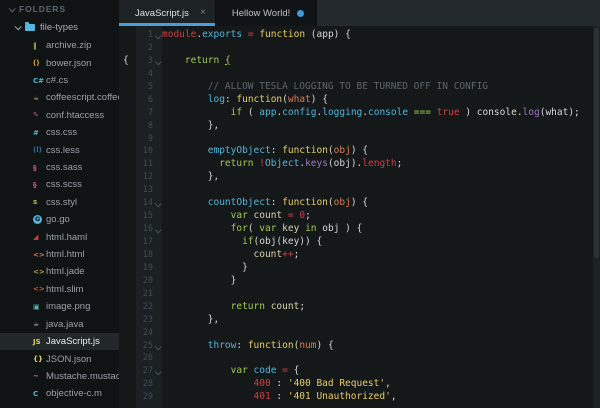 The height and width of the screenshot is (408, 600). I want to click on file-name-label: JavaScript.js, so click(73, 342).